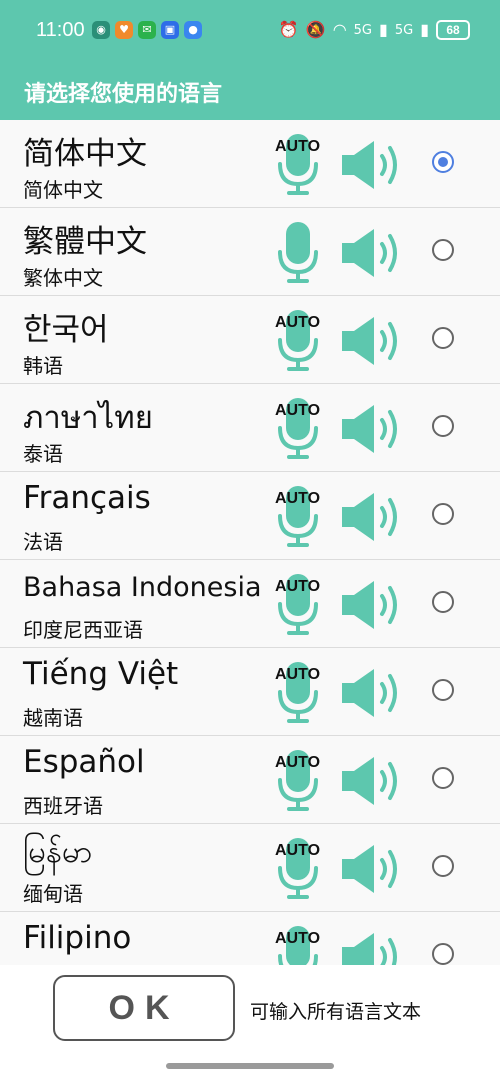 This screenshot has width=500, height=1082. I want to click on page-title: 请选择您使用的语言, so click(123, 94).